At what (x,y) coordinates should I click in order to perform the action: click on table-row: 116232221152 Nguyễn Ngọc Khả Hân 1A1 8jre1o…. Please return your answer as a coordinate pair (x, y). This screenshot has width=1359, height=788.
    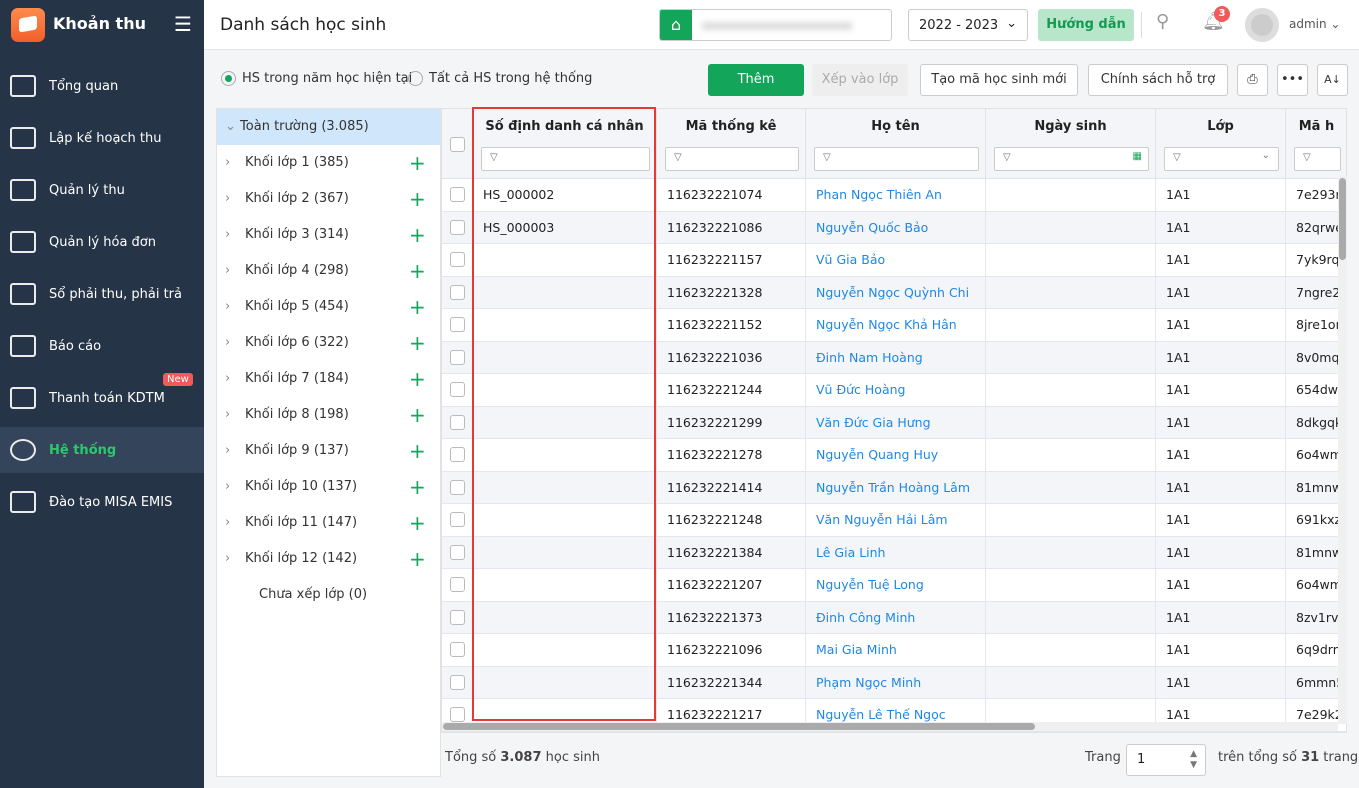
    Looking at the image, I should click on (894, 325).